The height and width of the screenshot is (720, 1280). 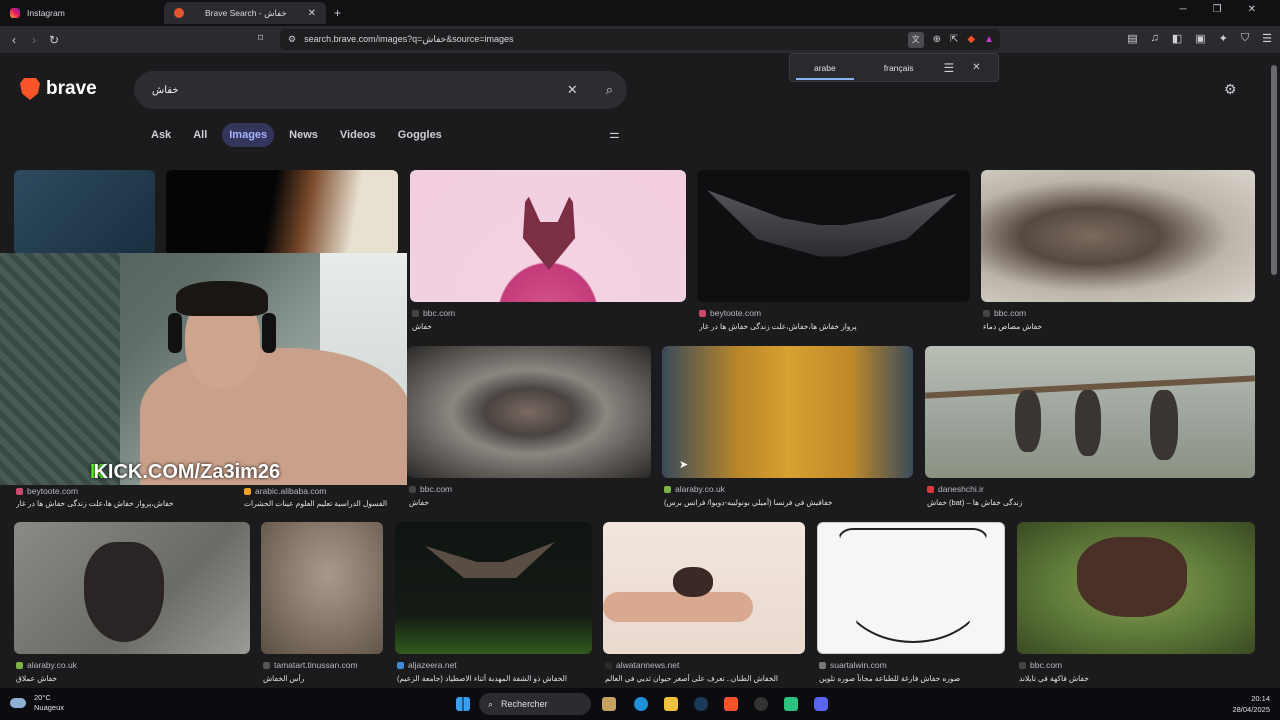 What do you see at coordinates (337, 13) in the screenshot?
I see `new-tab-button: +` at bounding box center [337, 13].